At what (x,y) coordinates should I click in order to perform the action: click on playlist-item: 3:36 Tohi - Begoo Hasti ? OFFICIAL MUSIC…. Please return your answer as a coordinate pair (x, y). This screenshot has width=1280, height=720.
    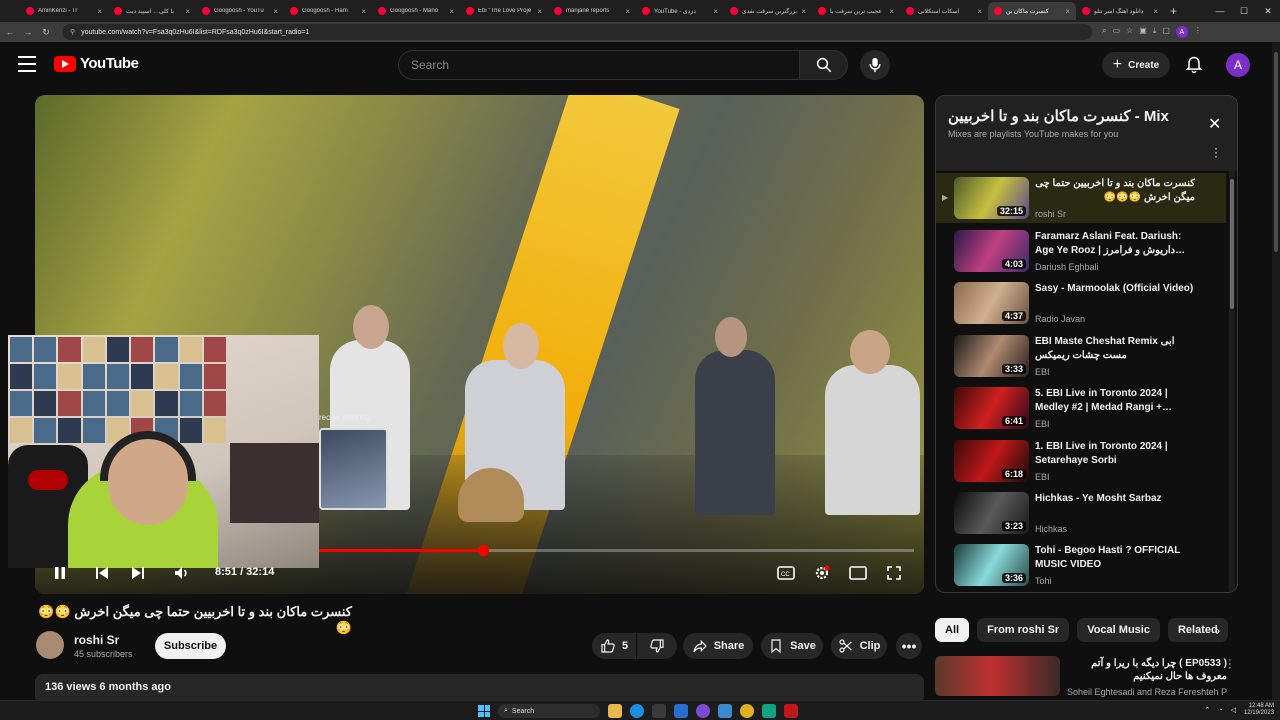
    Looking at the image, I should click on (1081, 565).